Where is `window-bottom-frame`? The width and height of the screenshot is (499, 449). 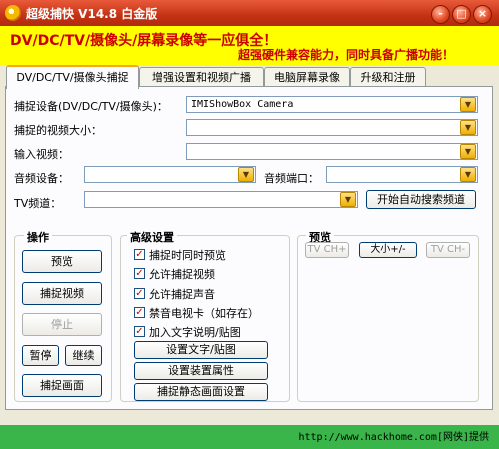 window-bottom-frame is located at coordinates (249, 417).